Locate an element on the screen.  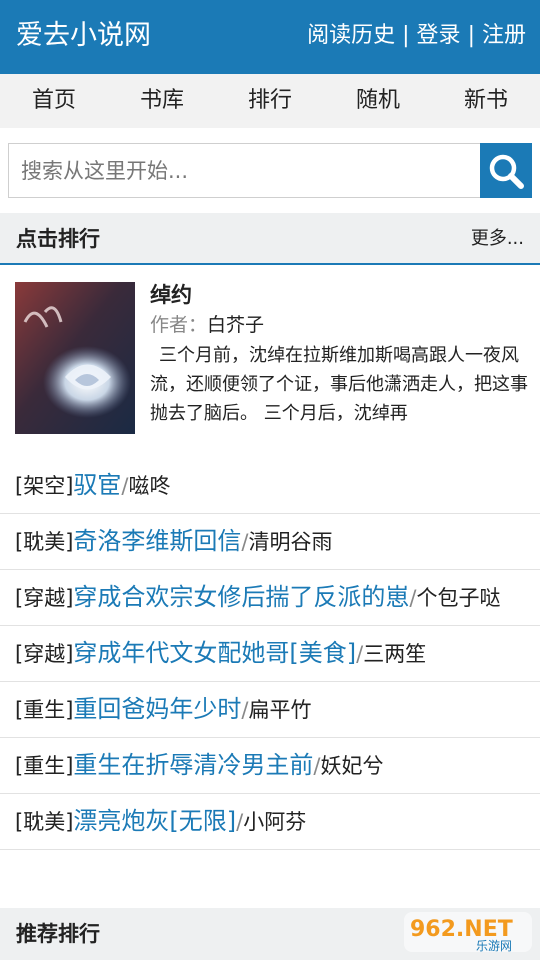
author-label: 作者： is located at coordinates (179, 325).